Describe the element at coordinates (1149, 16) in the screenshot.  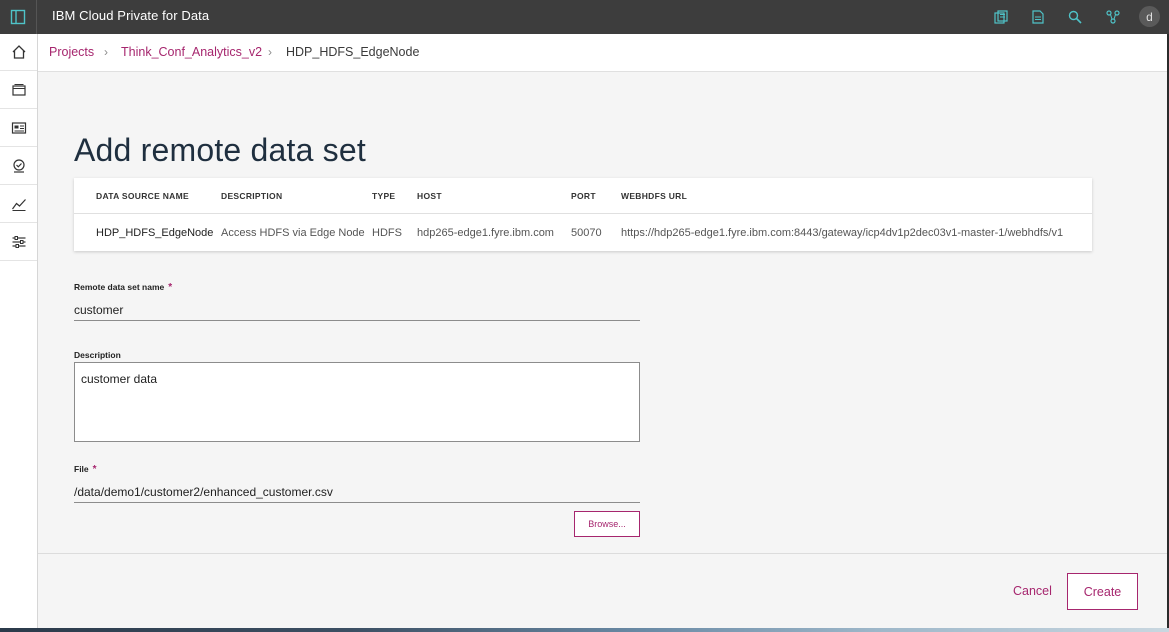
I see `user-avatar: d` at that location.